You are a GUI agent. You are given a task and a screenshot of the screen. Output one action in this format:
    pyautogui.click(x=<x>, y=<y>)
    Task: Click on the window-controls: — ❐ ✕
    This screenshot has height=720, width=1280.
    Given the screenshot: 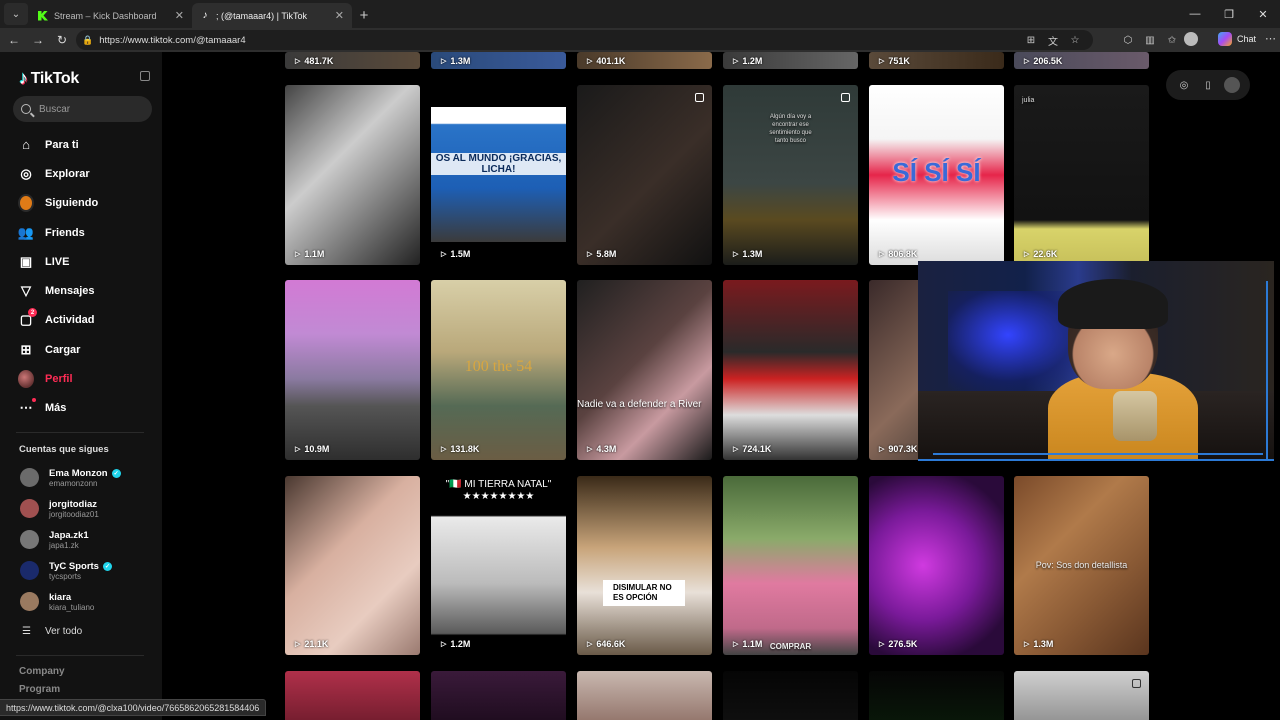 What is the action you would take?
    pyautogui.click(x=1229, y=14)
    